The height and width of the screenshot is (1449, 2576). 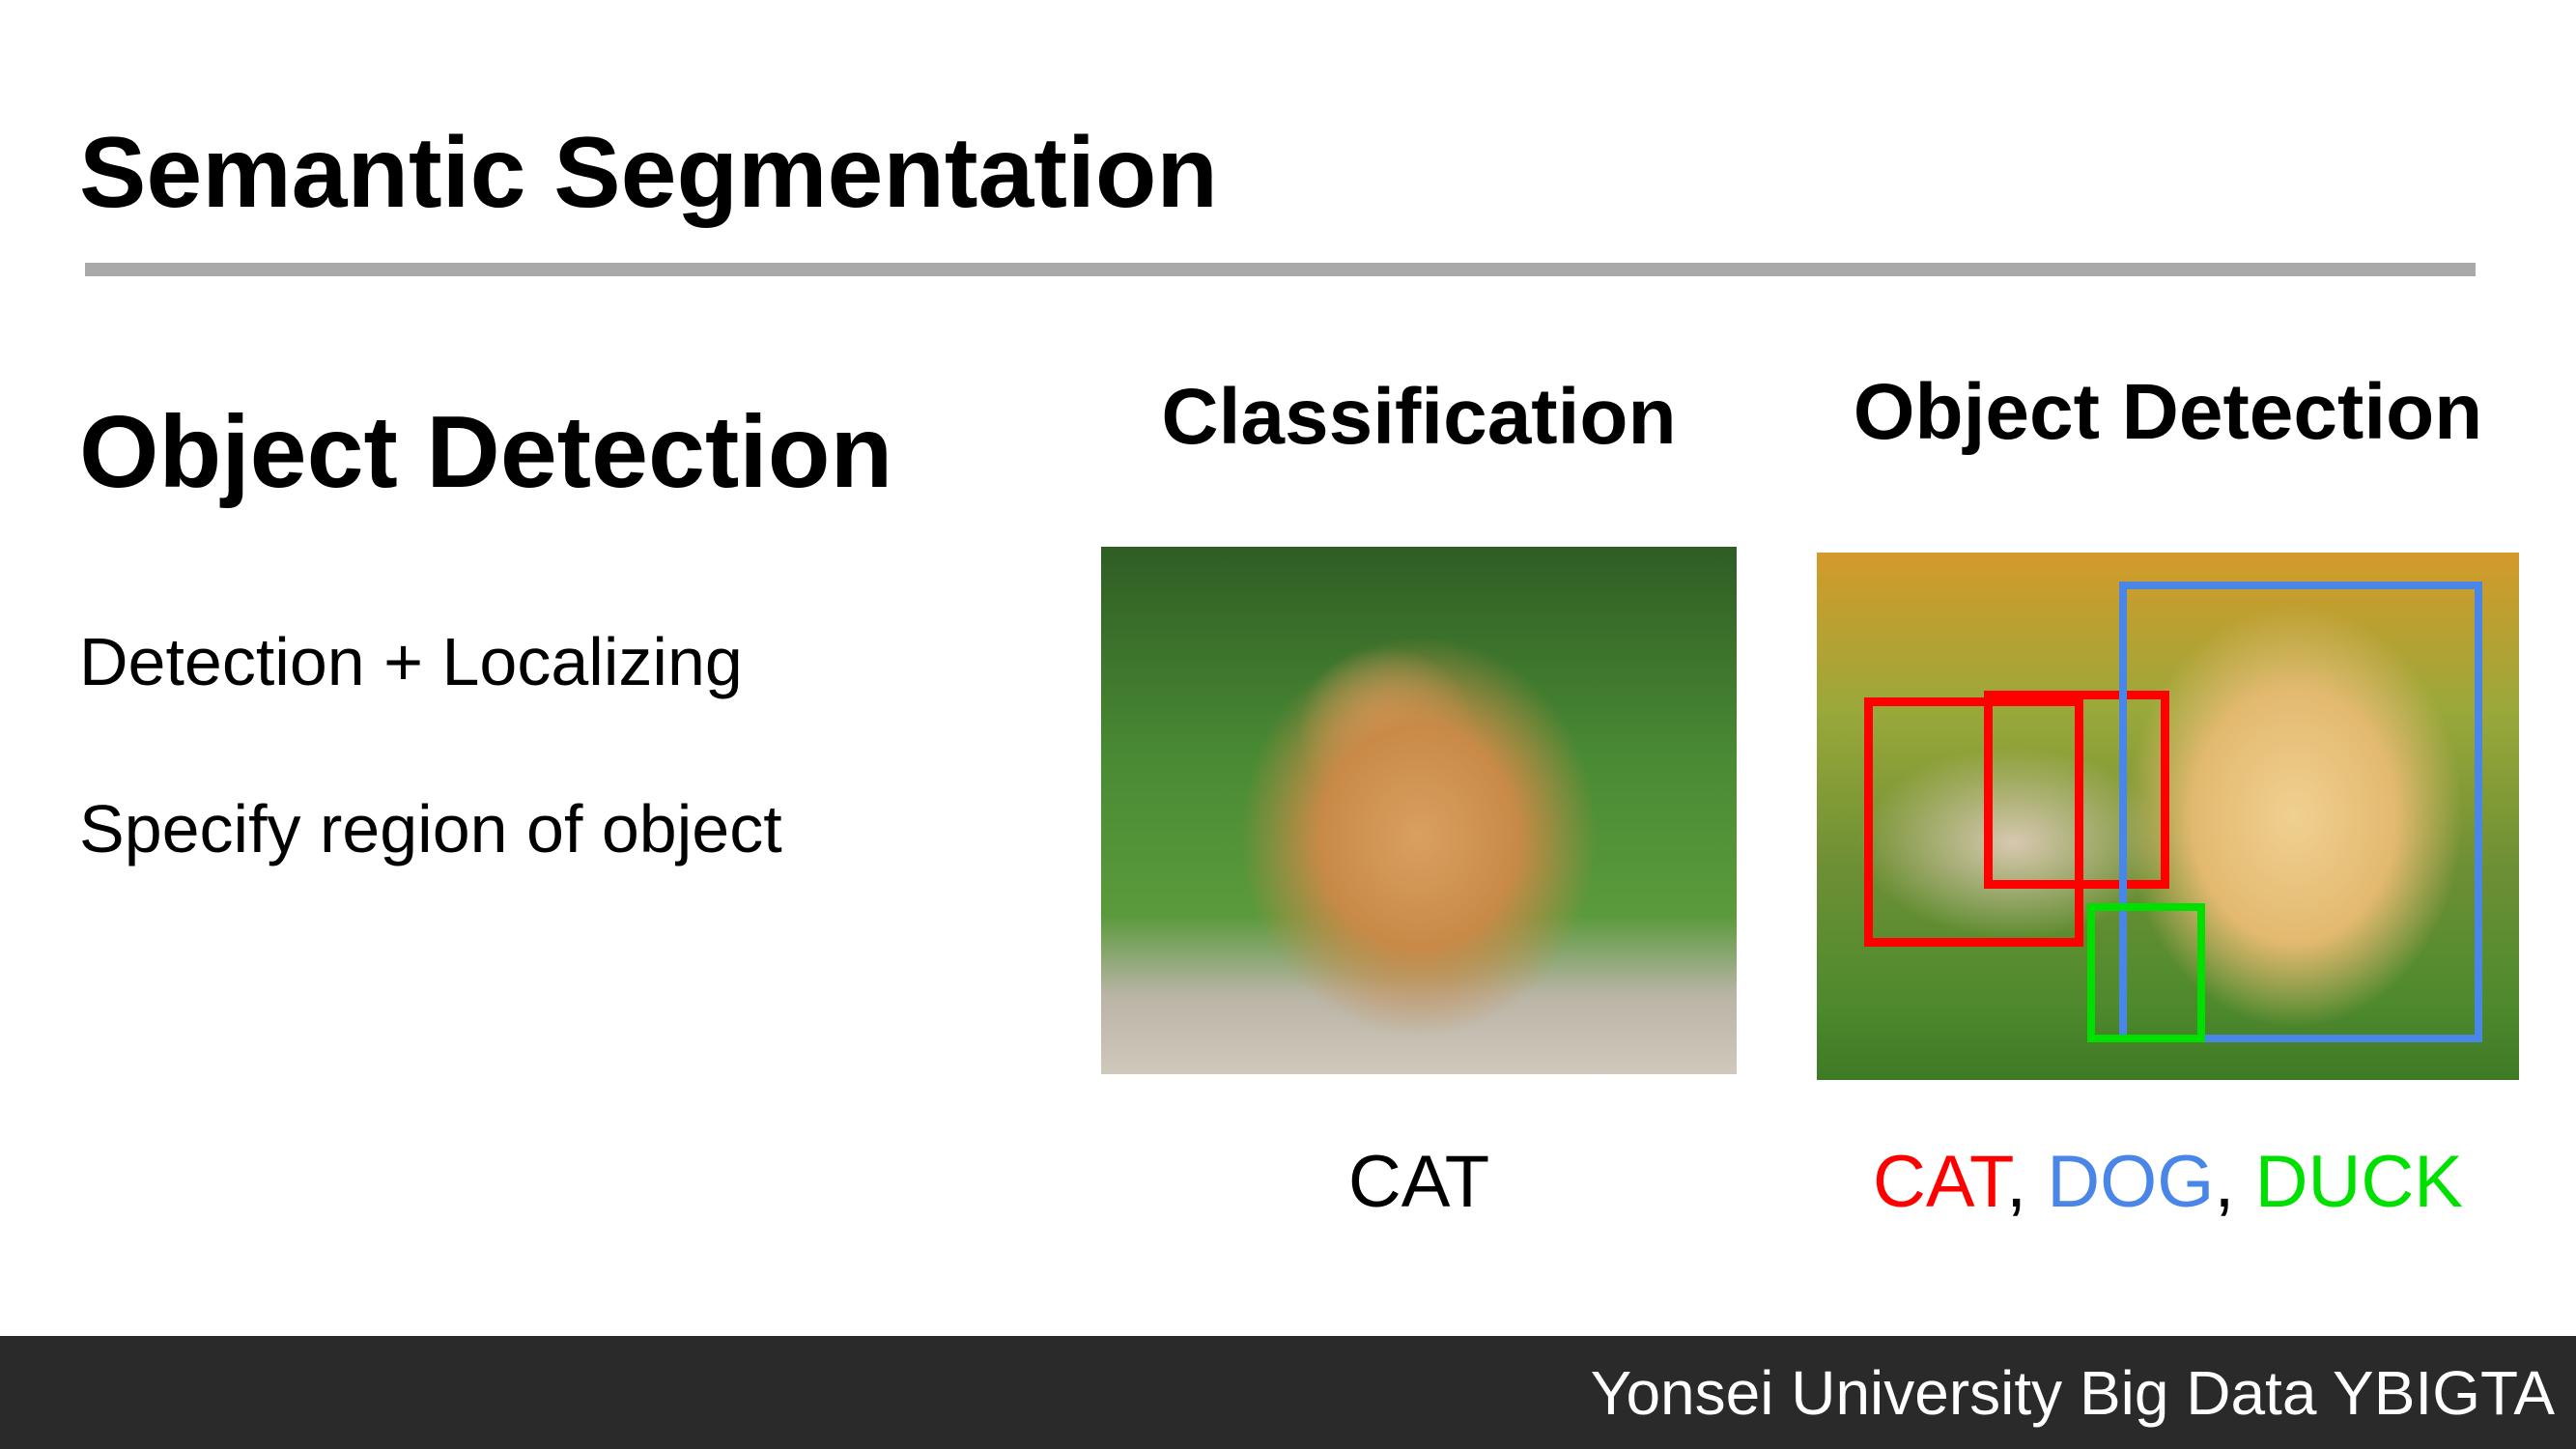 I want to click on label-duck: DUCK, so click(x=2358, y=1182).